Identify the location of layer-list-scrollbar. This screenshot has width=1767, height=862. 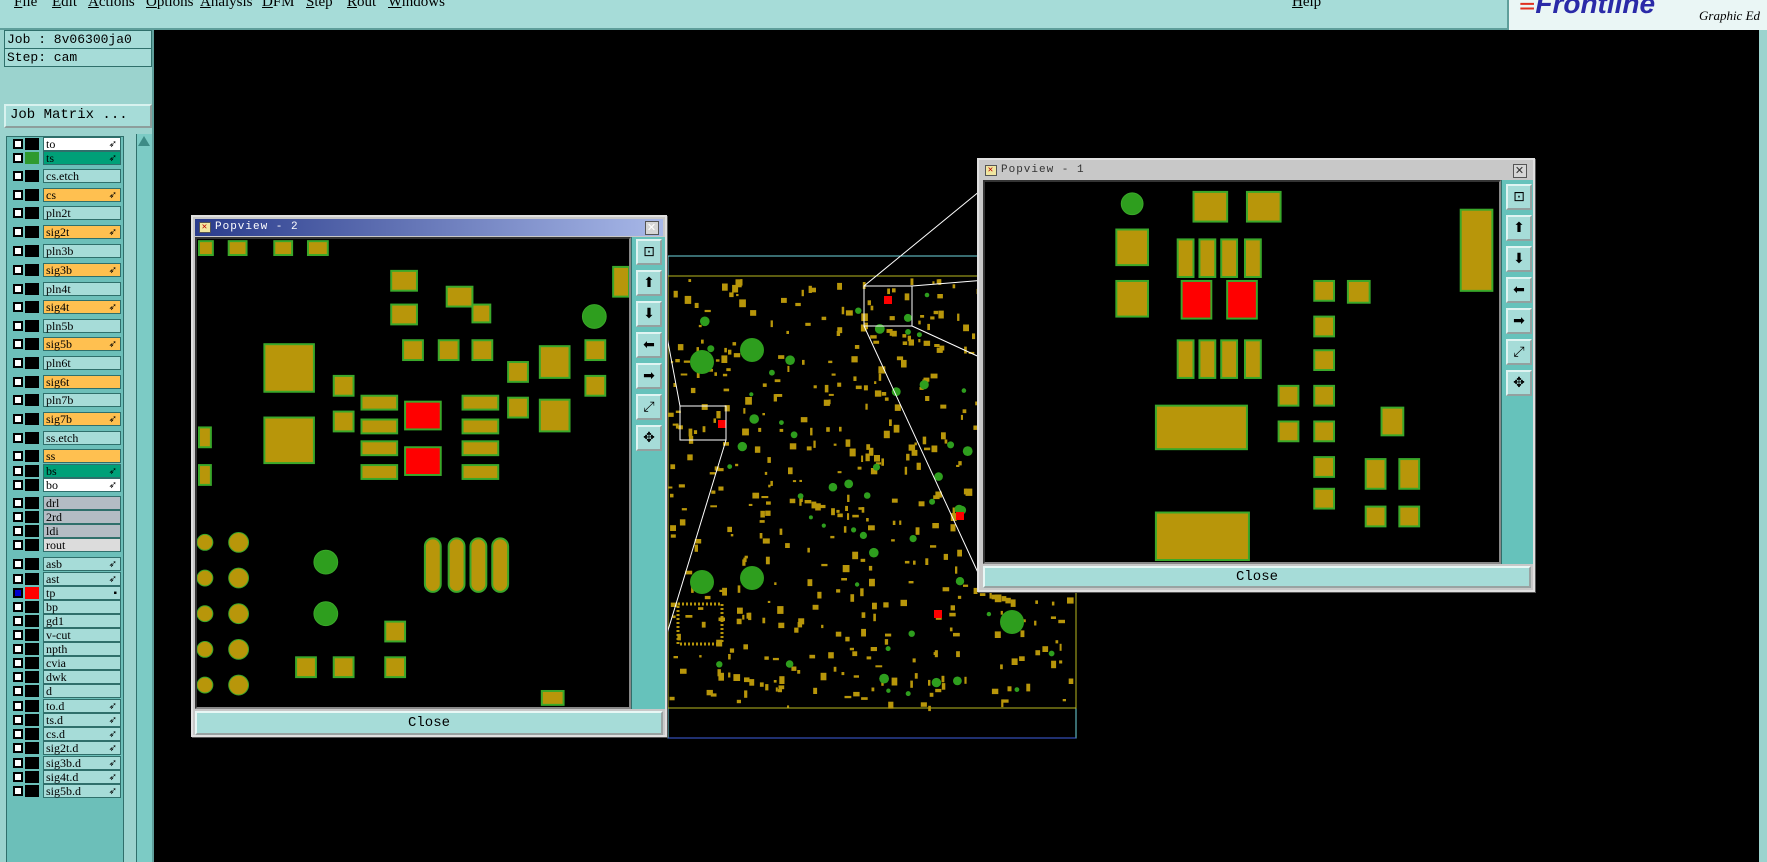
(144, 498).